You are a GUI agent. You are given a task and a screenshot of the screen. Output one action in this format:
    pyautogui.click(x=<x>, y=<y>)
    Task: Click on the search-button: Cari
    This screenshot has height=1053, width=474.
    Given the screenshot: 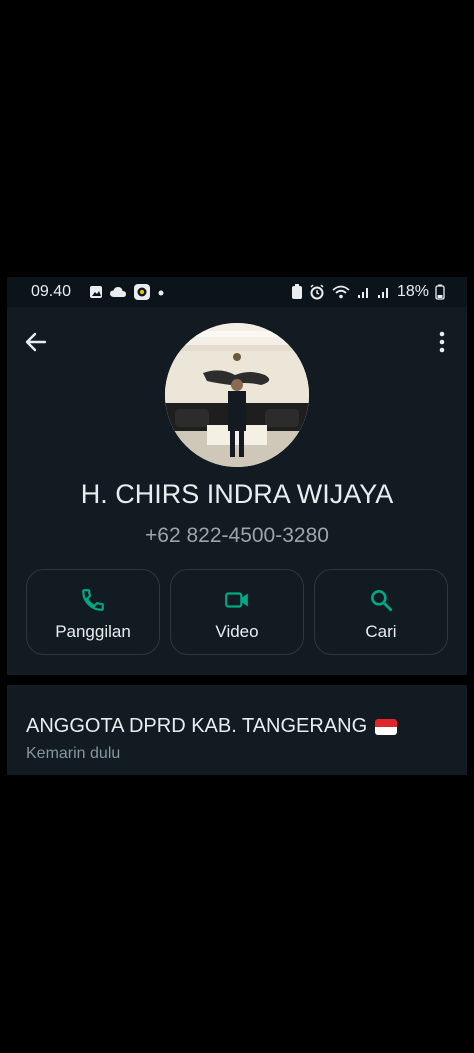 What is the action you would take?
    pyautogui.click(x=381, y=612)
    